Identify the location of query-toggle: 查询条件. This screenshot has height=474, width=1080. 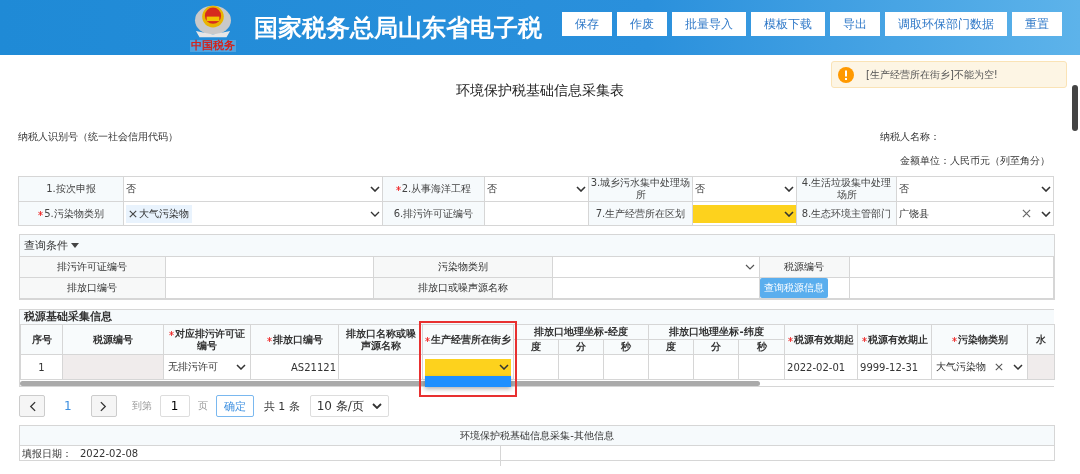
(46, 245).